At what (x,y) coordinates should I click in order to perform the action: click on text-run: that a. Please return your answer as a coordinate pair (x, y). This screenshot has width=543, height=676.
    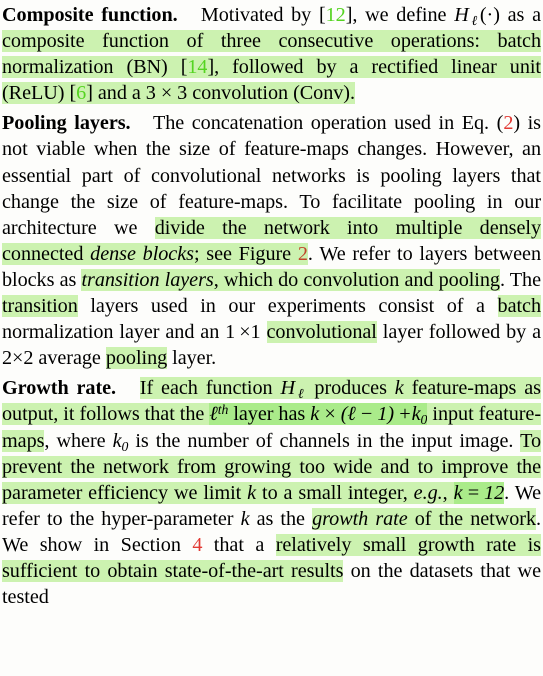
    Looking at the image, I should click on (239, 544).